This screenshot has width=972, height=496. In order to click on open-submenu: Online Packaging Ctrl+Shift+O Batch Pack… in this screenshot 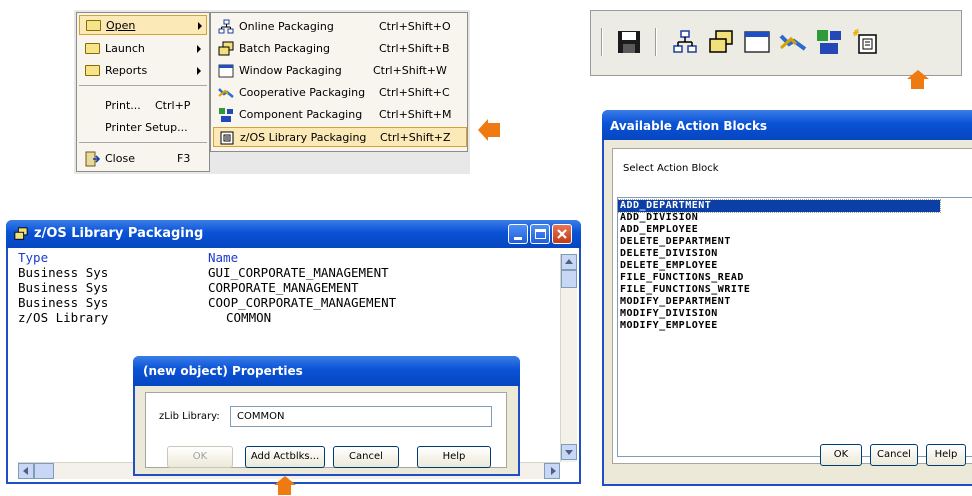, I will do `click(339, 82)`.